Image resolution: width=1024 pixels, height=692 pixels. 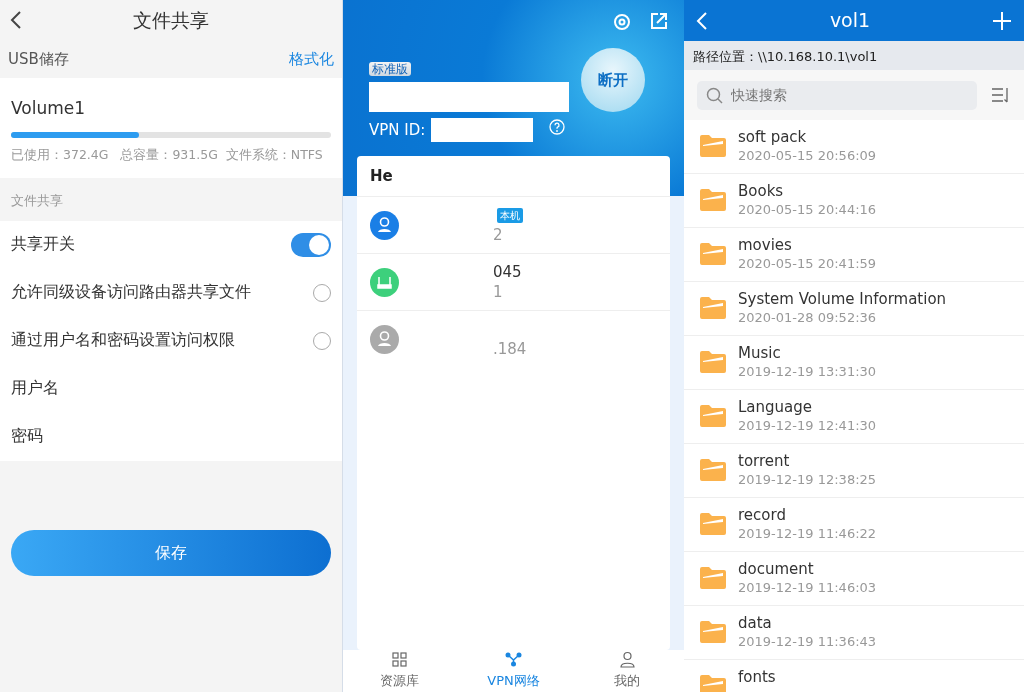 What do you see at coordinates (807, 155) in the screenshot?
I see `folder-date: 2020-05-15 20:56:09` at bounding box center [807, 155].